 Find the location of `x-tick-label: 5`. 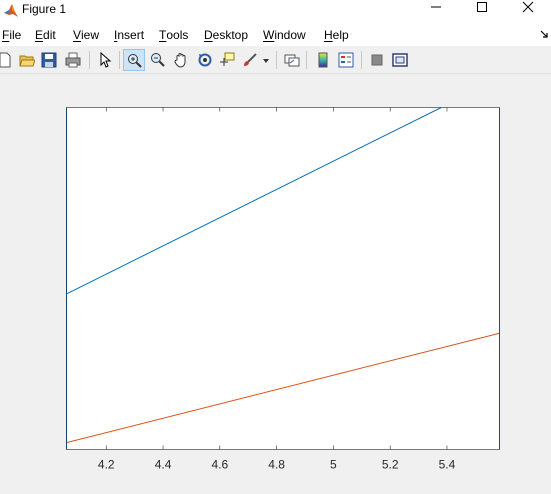

x-tick-label: 5 is located at coordinates (333, 465).